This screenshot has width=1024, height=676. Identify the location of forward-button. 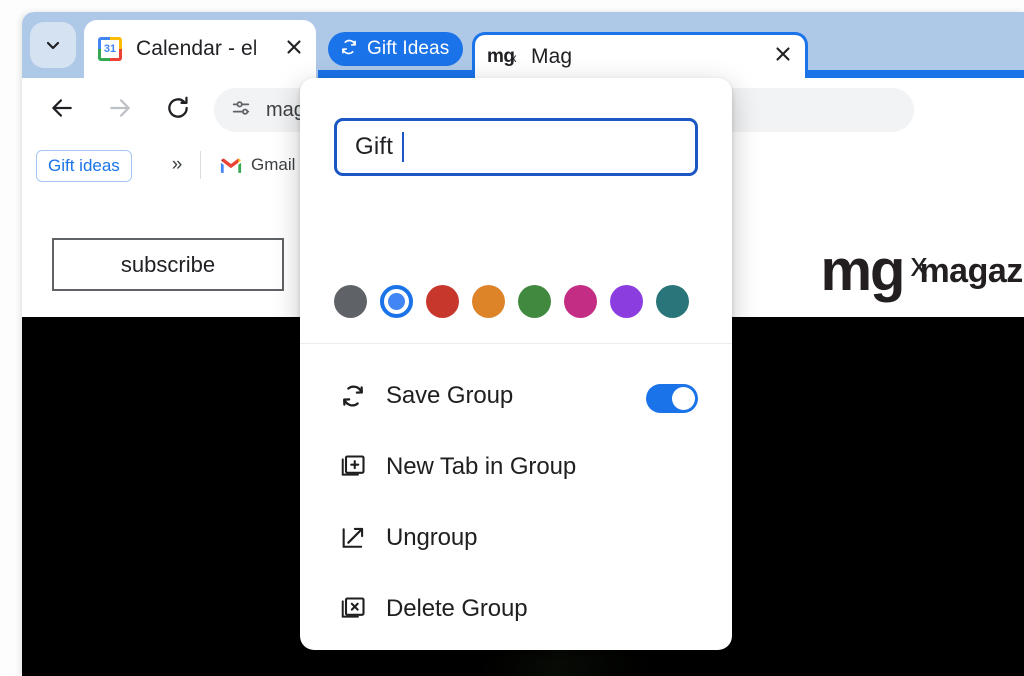
(120, 110).